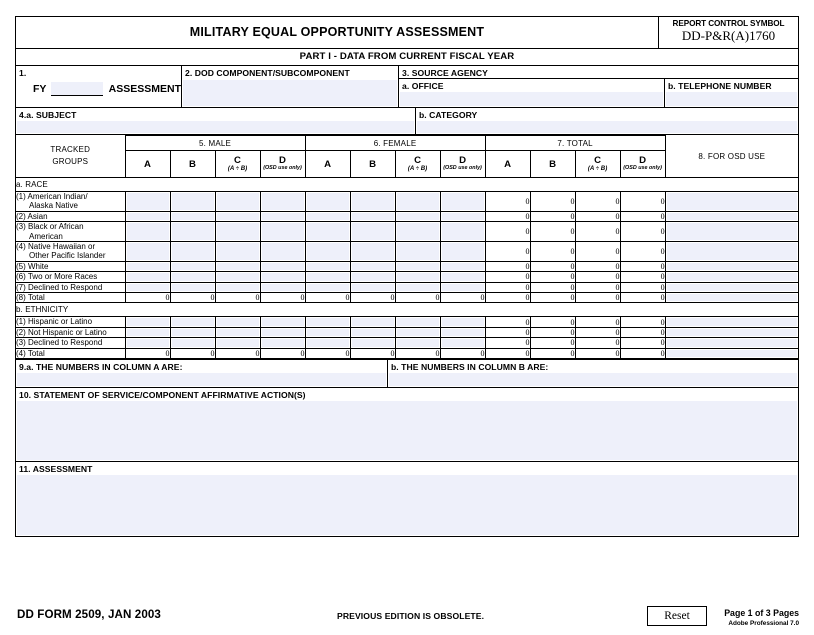 This screenshot has height=635, width=814. Describe the element at coordinates (531, 99) in the screenshot. I see `office-input` at that location.